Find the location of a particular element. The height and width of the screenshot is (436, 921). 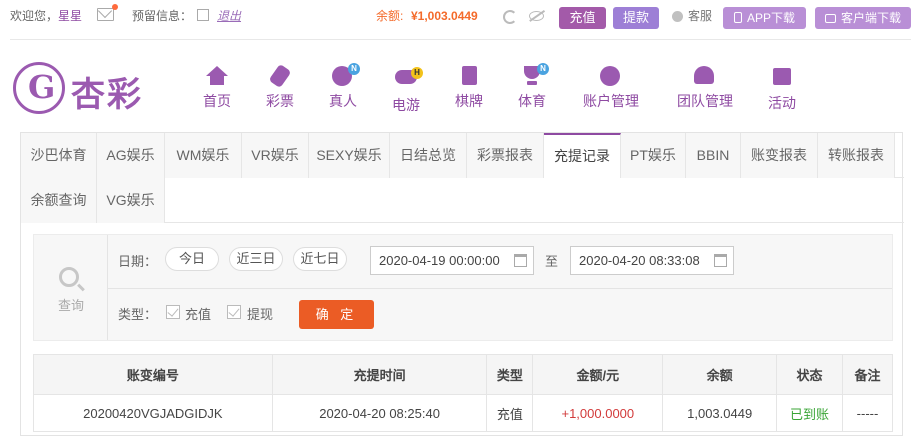

end-date-field: 2020-04-20 08:33:08 is located at coordinates (652, 260).